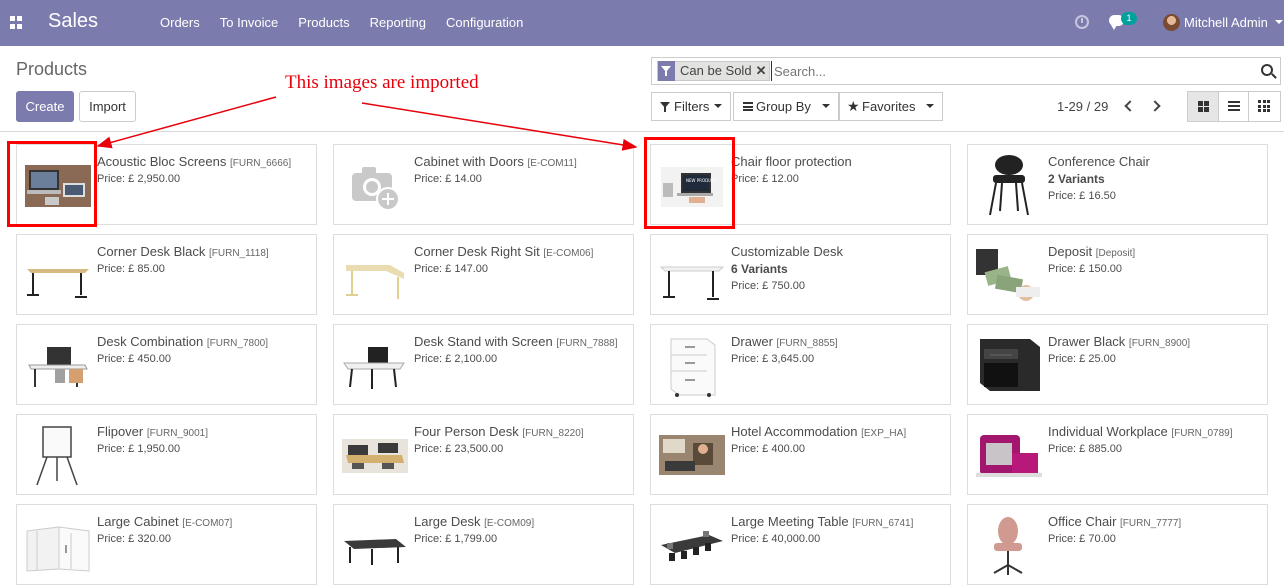 The height and width of the screenshot is (585, 1284). I want to click on product-name-text: Large Desk, so click(447, 521).